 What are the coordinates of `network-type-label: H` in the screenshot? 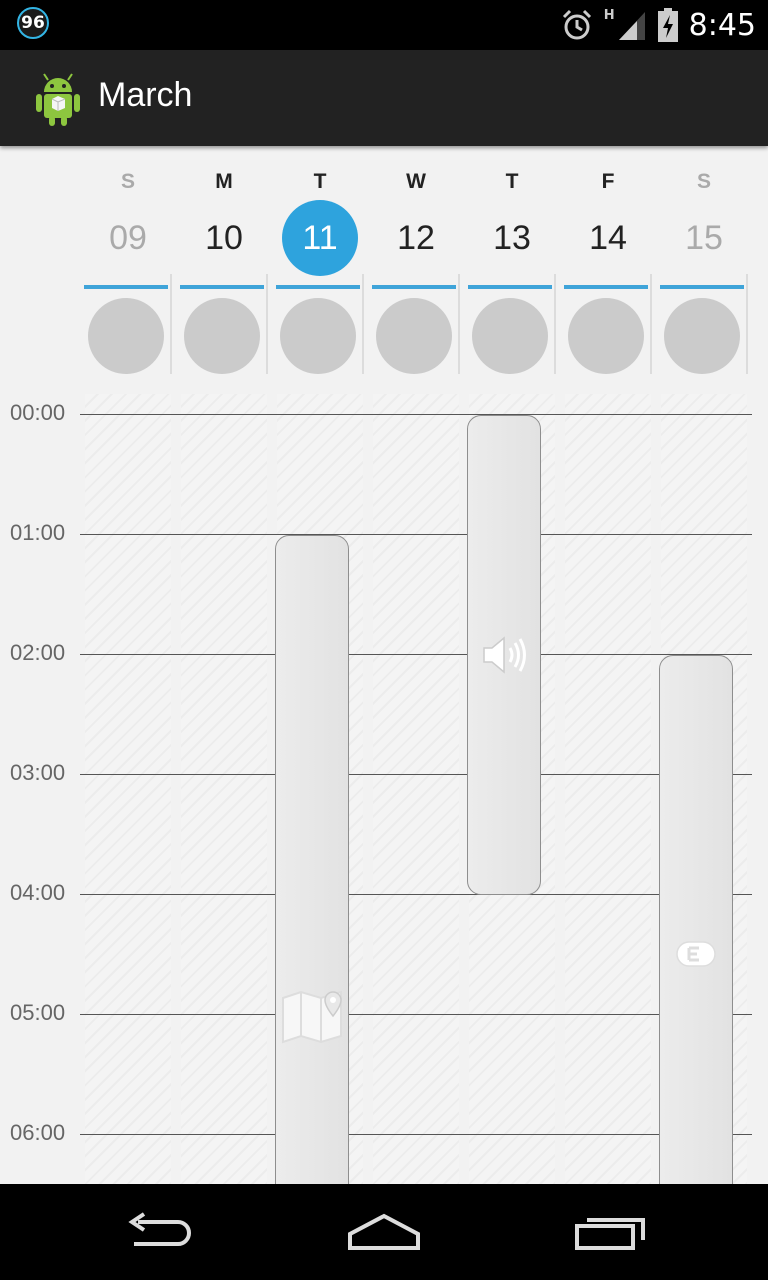 It's located at (609, 15).